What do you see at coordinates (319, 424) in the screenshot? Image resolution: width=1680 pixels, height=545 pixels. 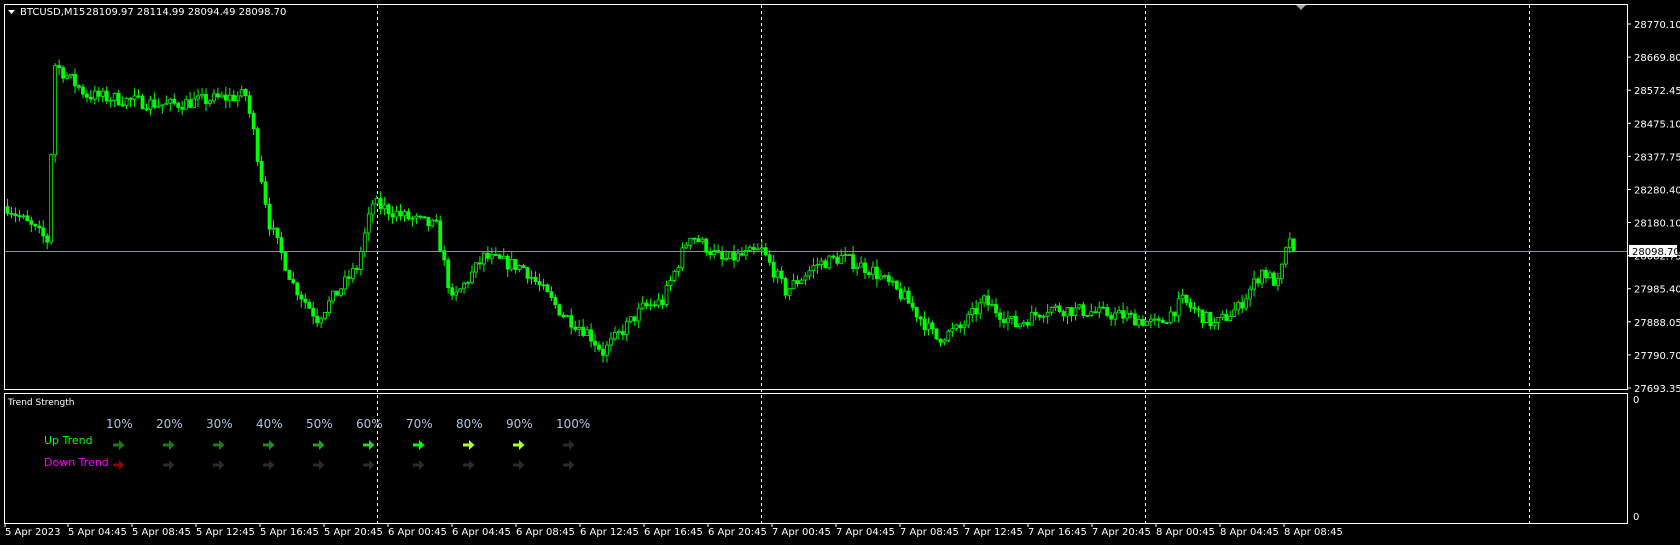 I see `level-label: 50%` at bounding box center [319, 424].